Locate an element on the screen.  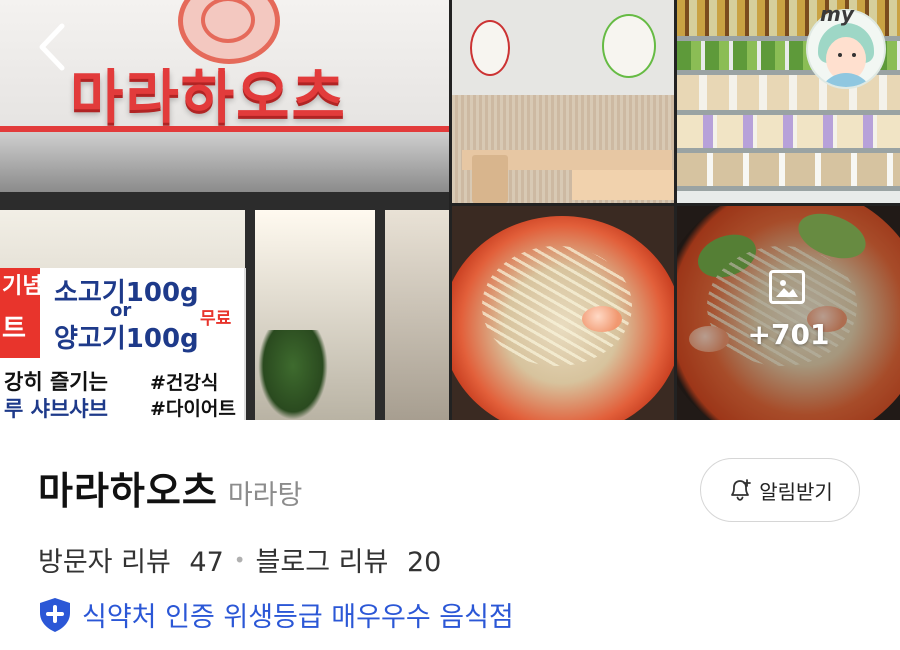
blog-reviews-count: 20 is located at coordinates (424, 562).